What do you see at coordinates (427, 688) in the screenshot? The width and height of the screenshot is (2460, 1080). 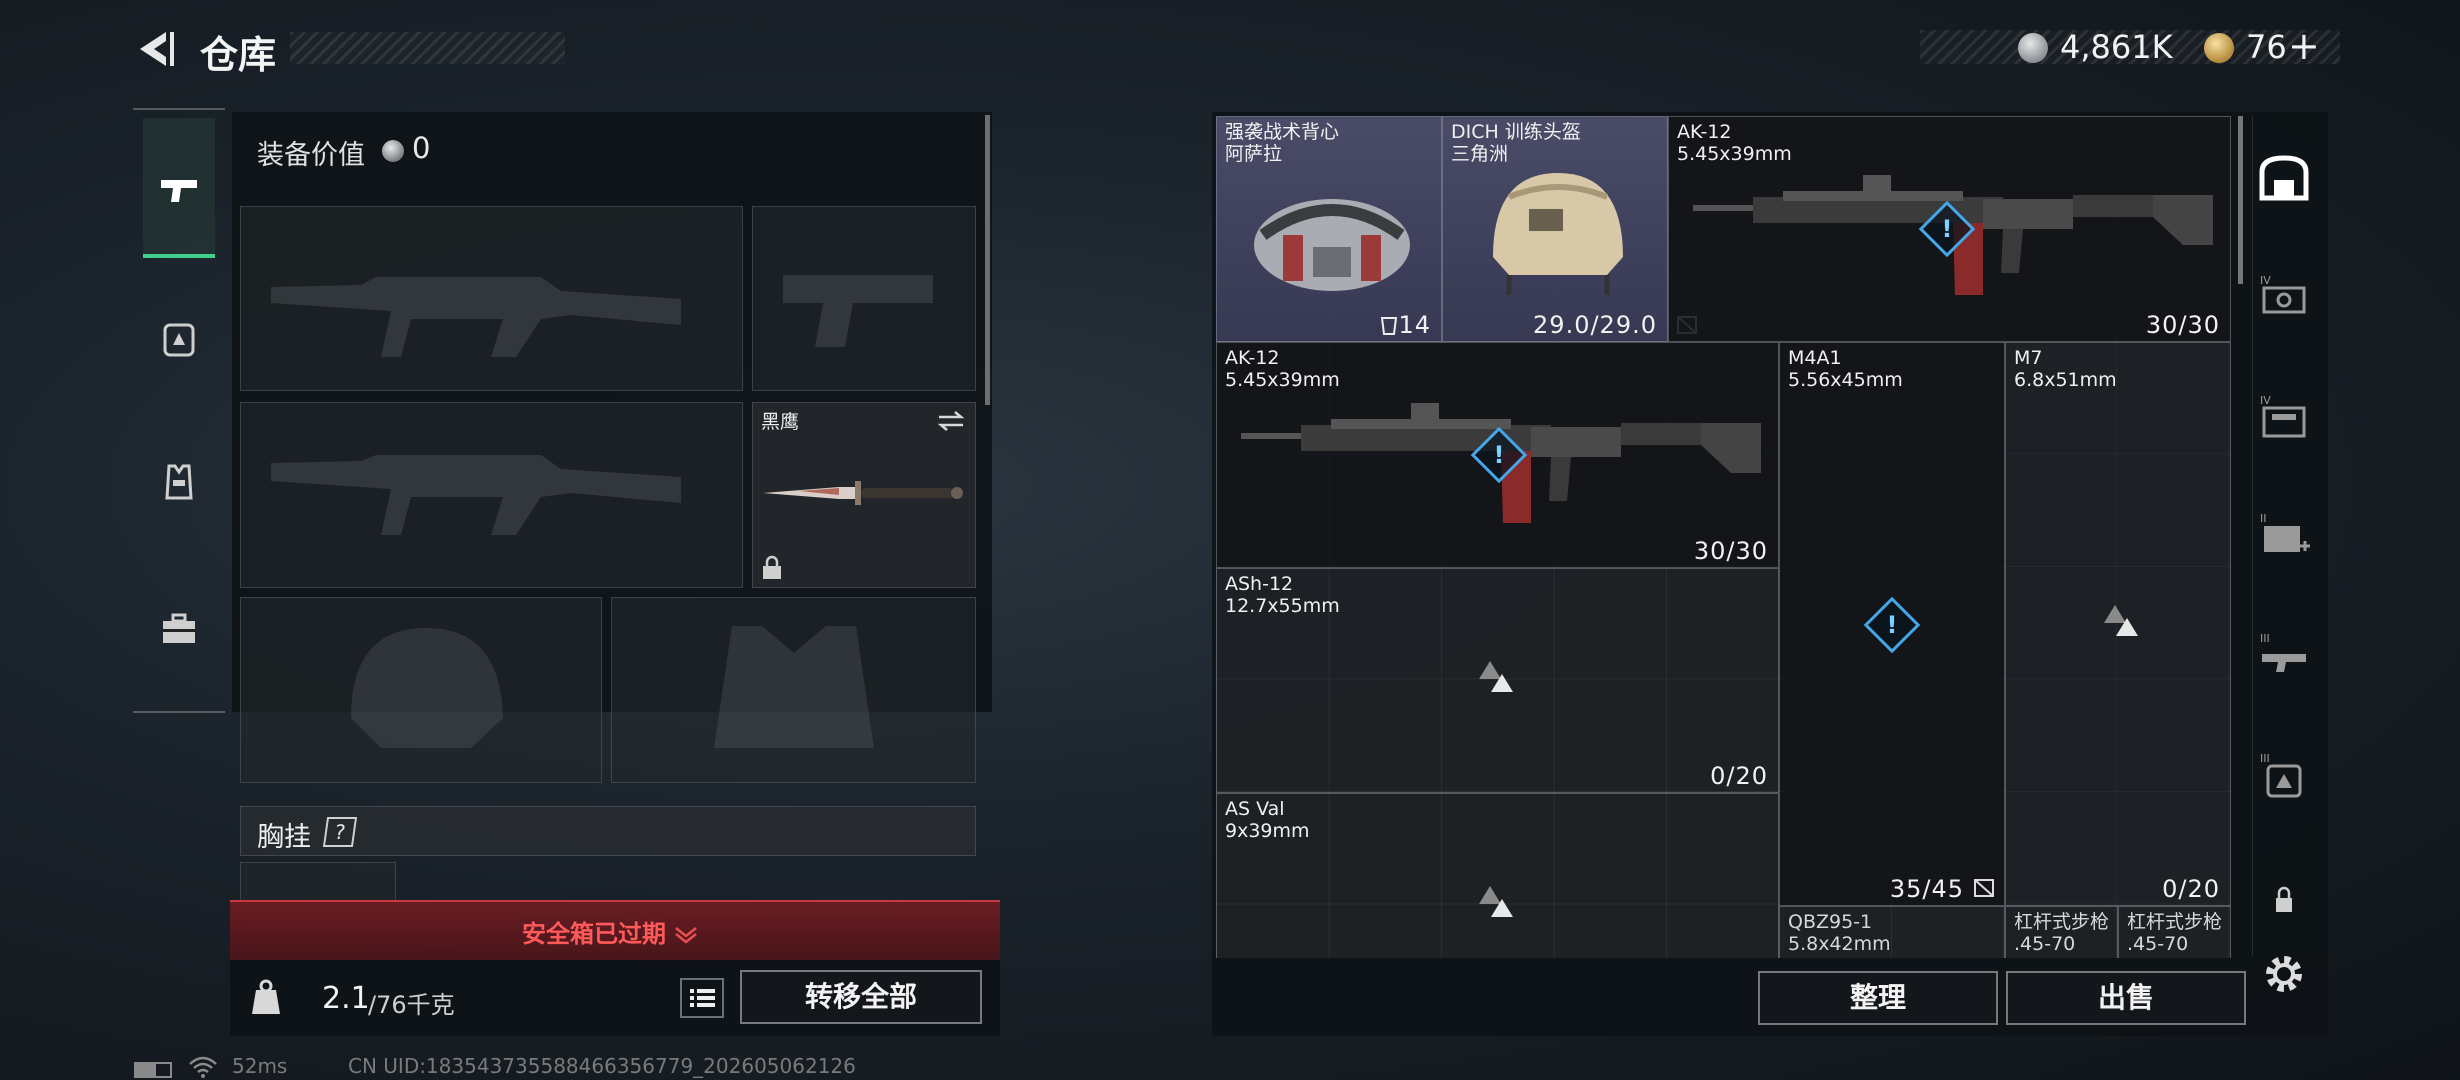 I see `helmet-silhouette-icon` at bounding box center [427, 688].